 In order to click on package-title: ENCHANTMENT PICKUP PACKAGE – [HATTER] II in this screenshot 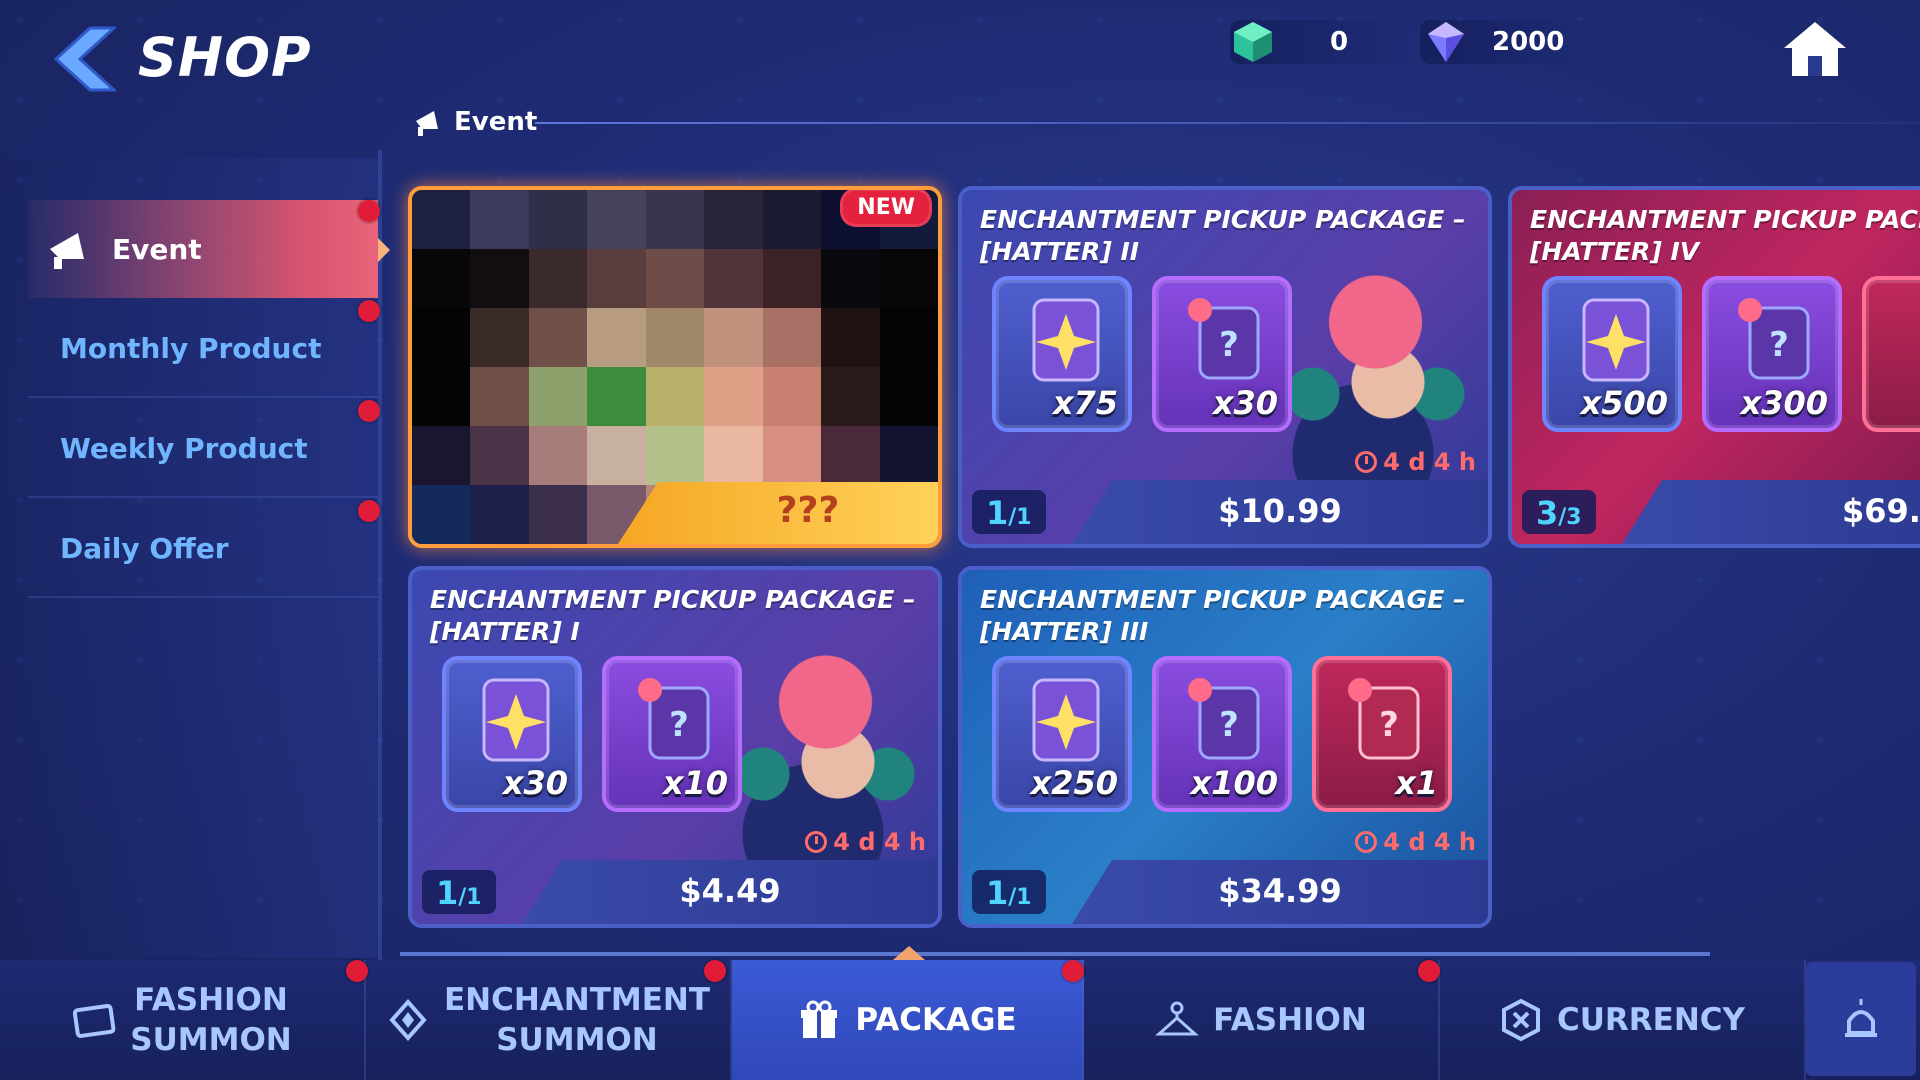, I will do `click(1223, 235)`.